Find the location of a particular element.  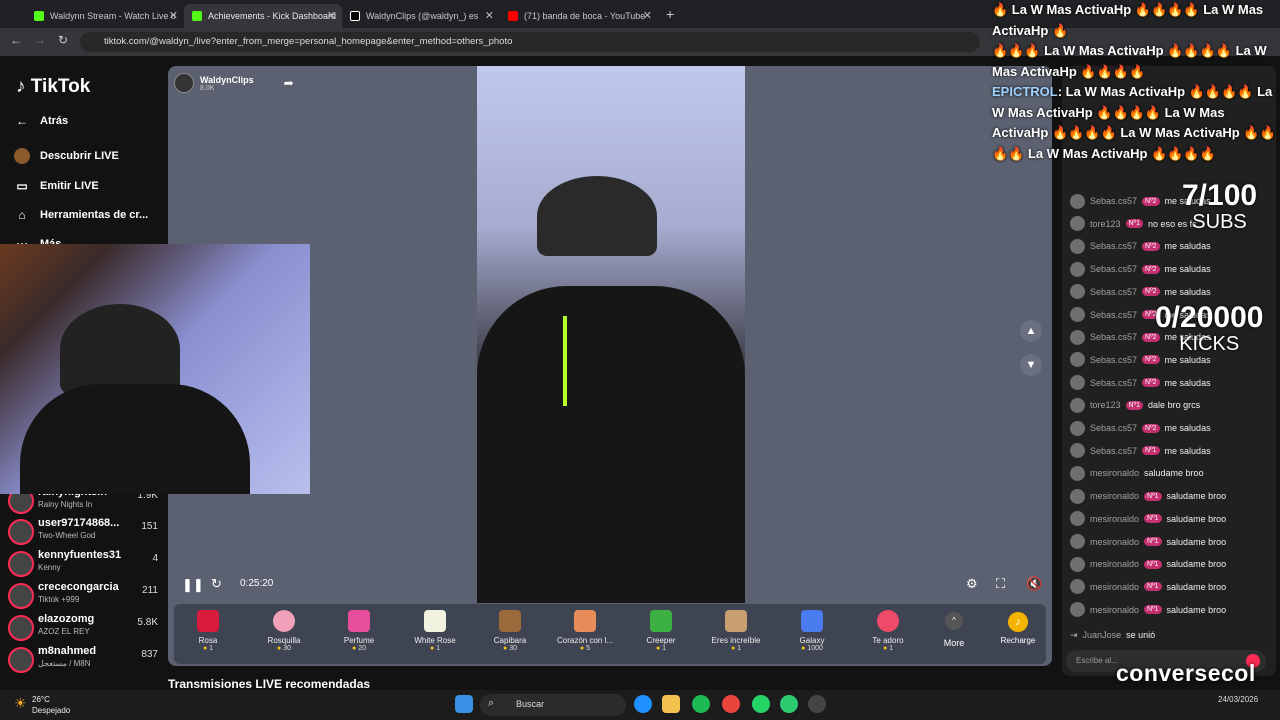

share-icon: ➦ is located at coordinates (289, 83).